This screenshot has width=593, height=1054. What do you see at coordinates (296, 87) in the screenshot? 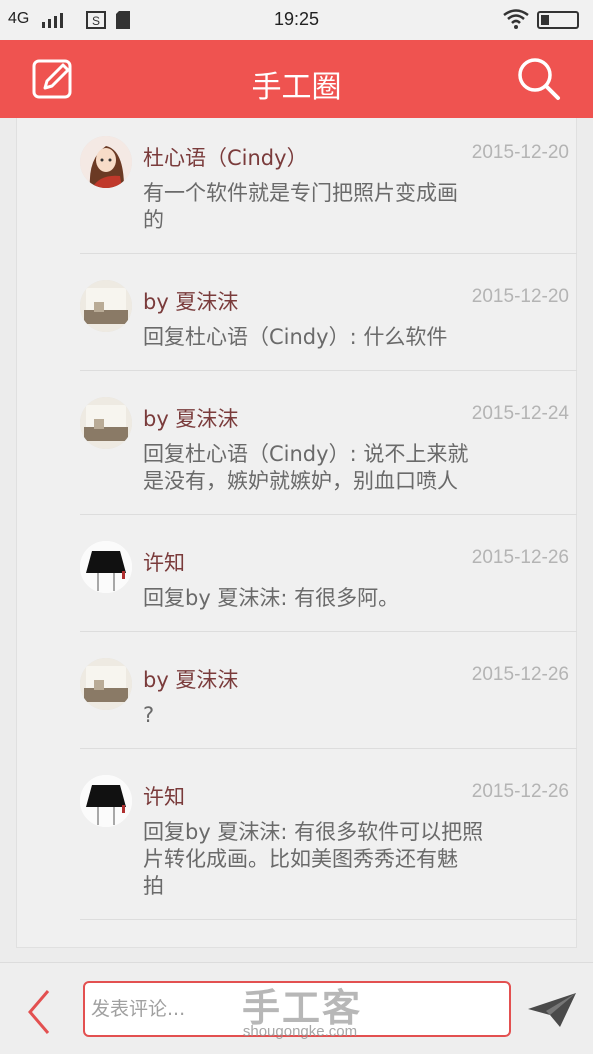
I see `page-title: 手工圈` at bounding box center [296, 87].